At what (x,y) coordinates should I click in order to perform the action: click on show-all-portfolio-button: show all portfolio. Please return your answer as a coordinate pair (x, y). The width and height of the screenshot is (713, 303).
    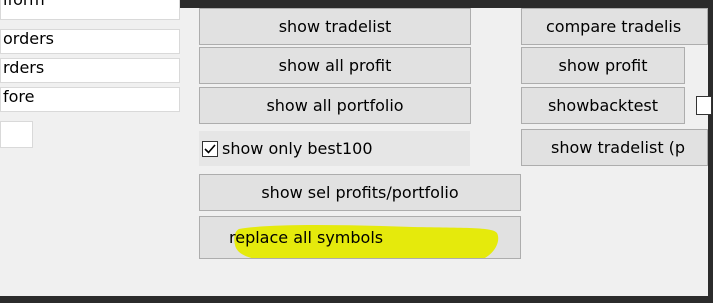
    Looking at the image, I should click on (335, 105).